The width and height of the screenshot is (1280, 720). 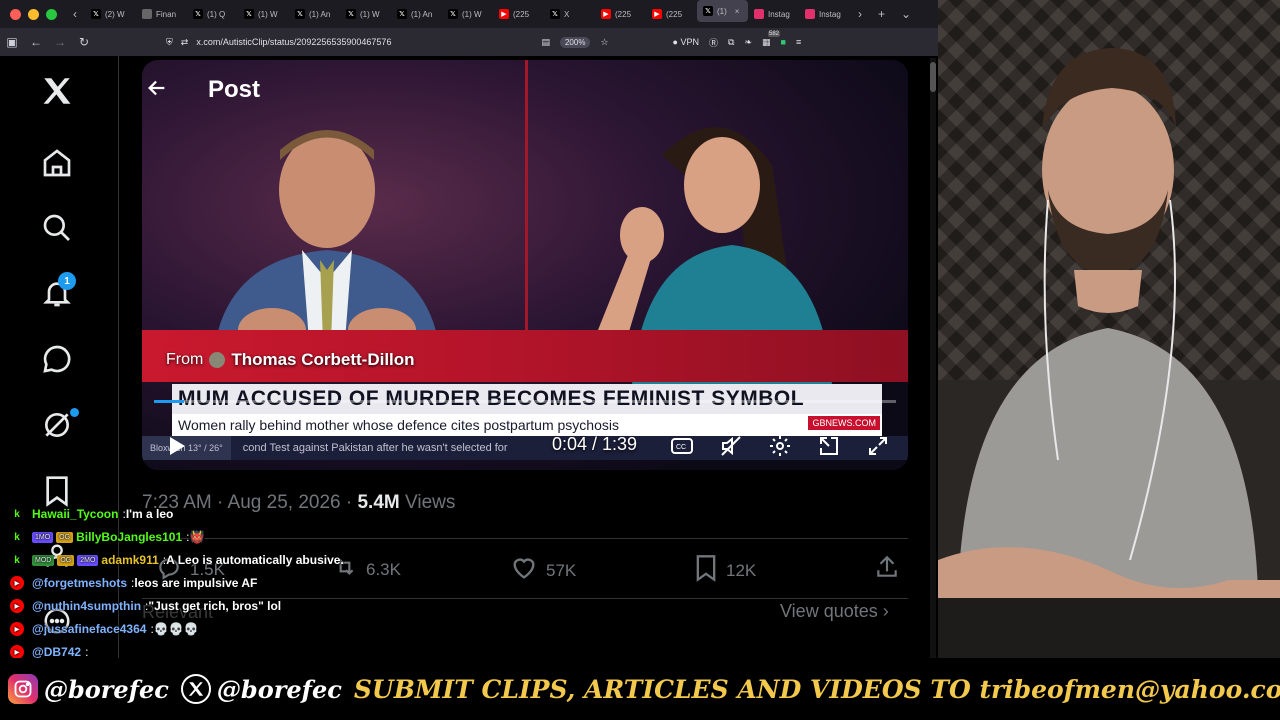 I want to click on instagram-icon, so click(x=23, y=689).